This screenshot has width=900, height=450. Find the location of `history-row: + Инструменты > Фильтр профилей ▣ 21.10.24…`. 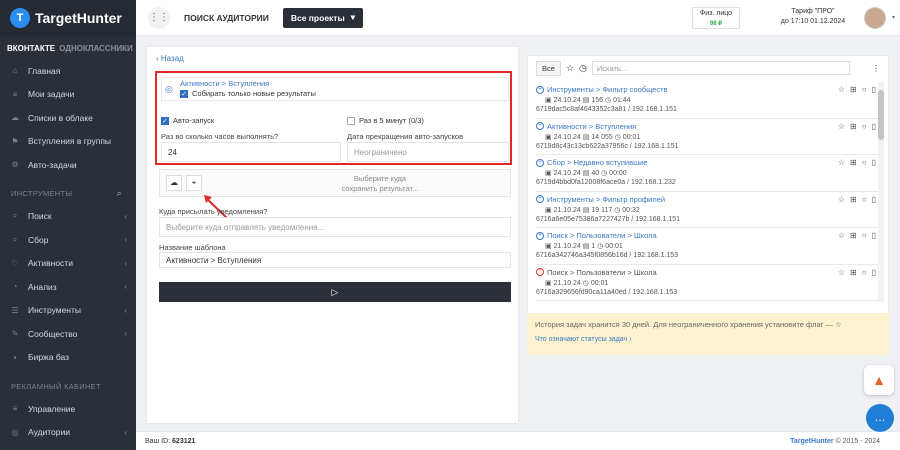

history-row: + Инструменты > Фильтр профилей ▣ 21.10.24… is located at coordinates (707, 210).